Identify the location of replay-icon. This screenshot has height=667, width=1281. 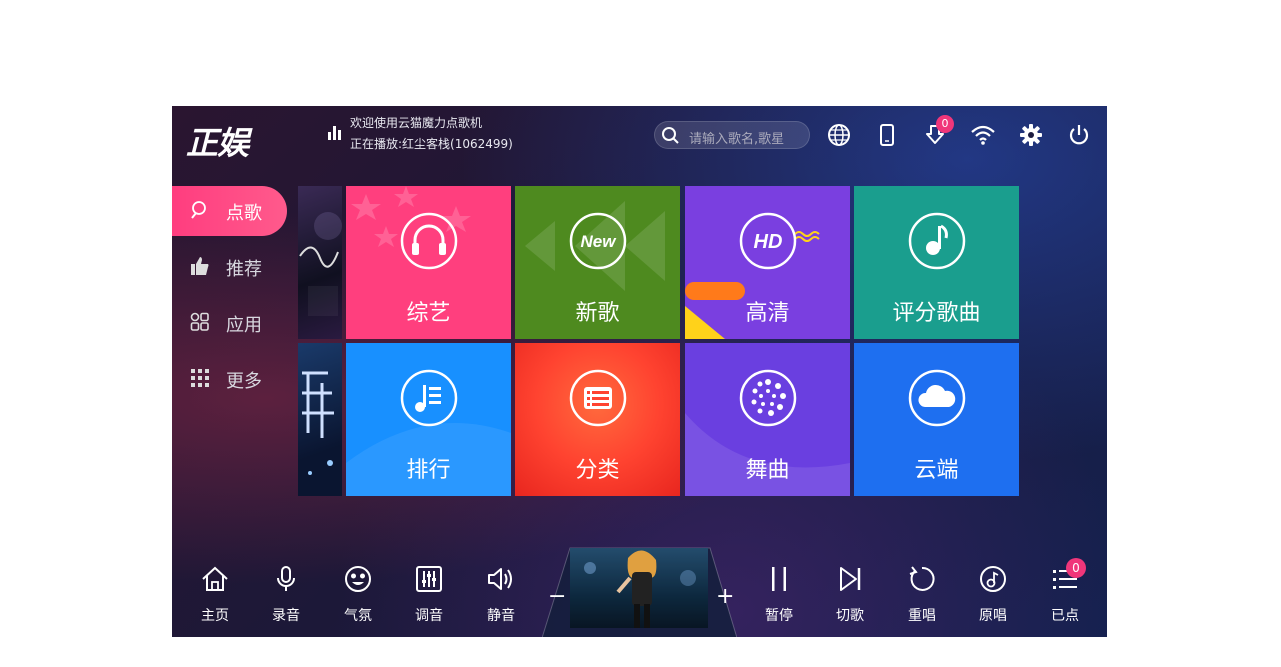
(922, 578).